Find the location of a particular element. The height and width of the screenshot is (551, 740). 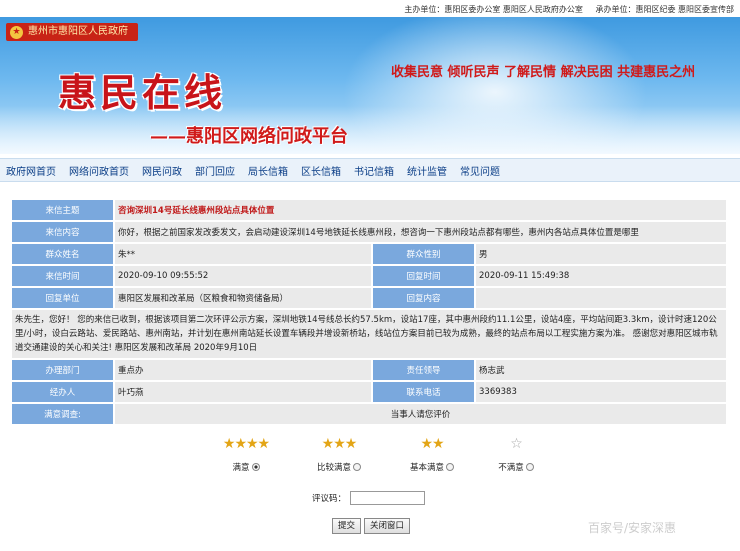

citizen-name: 朱** is located at coordinates (243, 254).